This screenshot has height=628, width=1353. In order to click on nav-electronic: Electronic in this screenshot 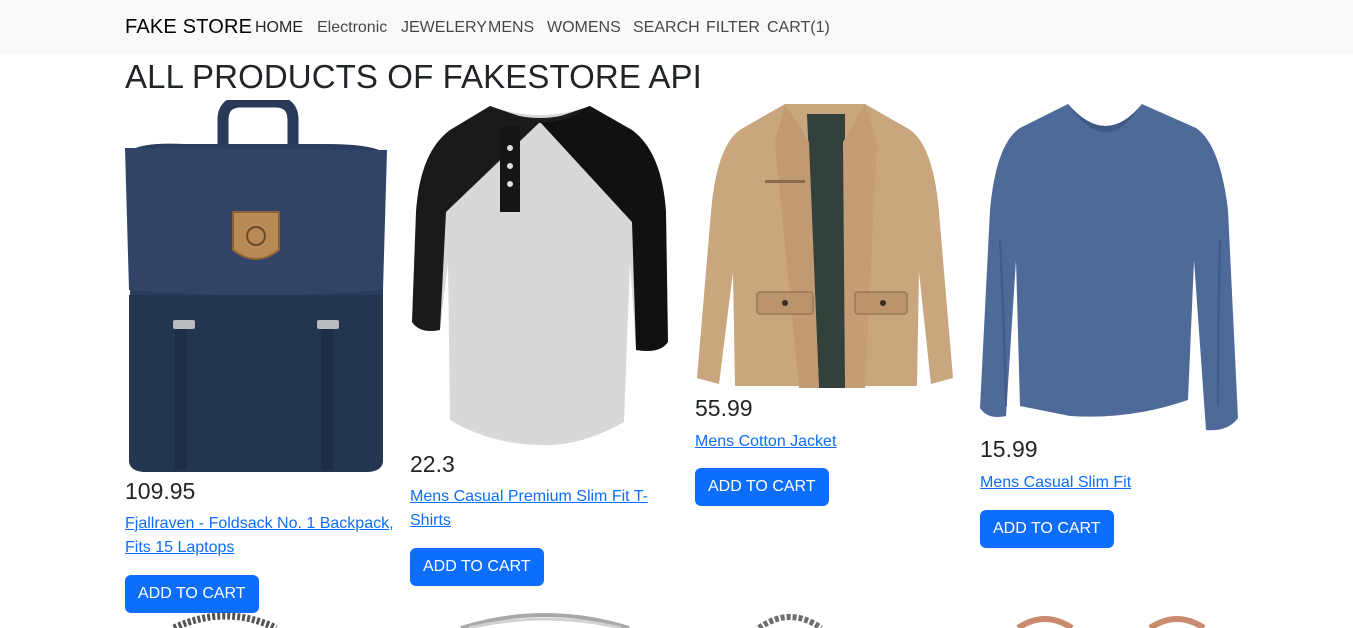, I will do `click(352, 28)`.